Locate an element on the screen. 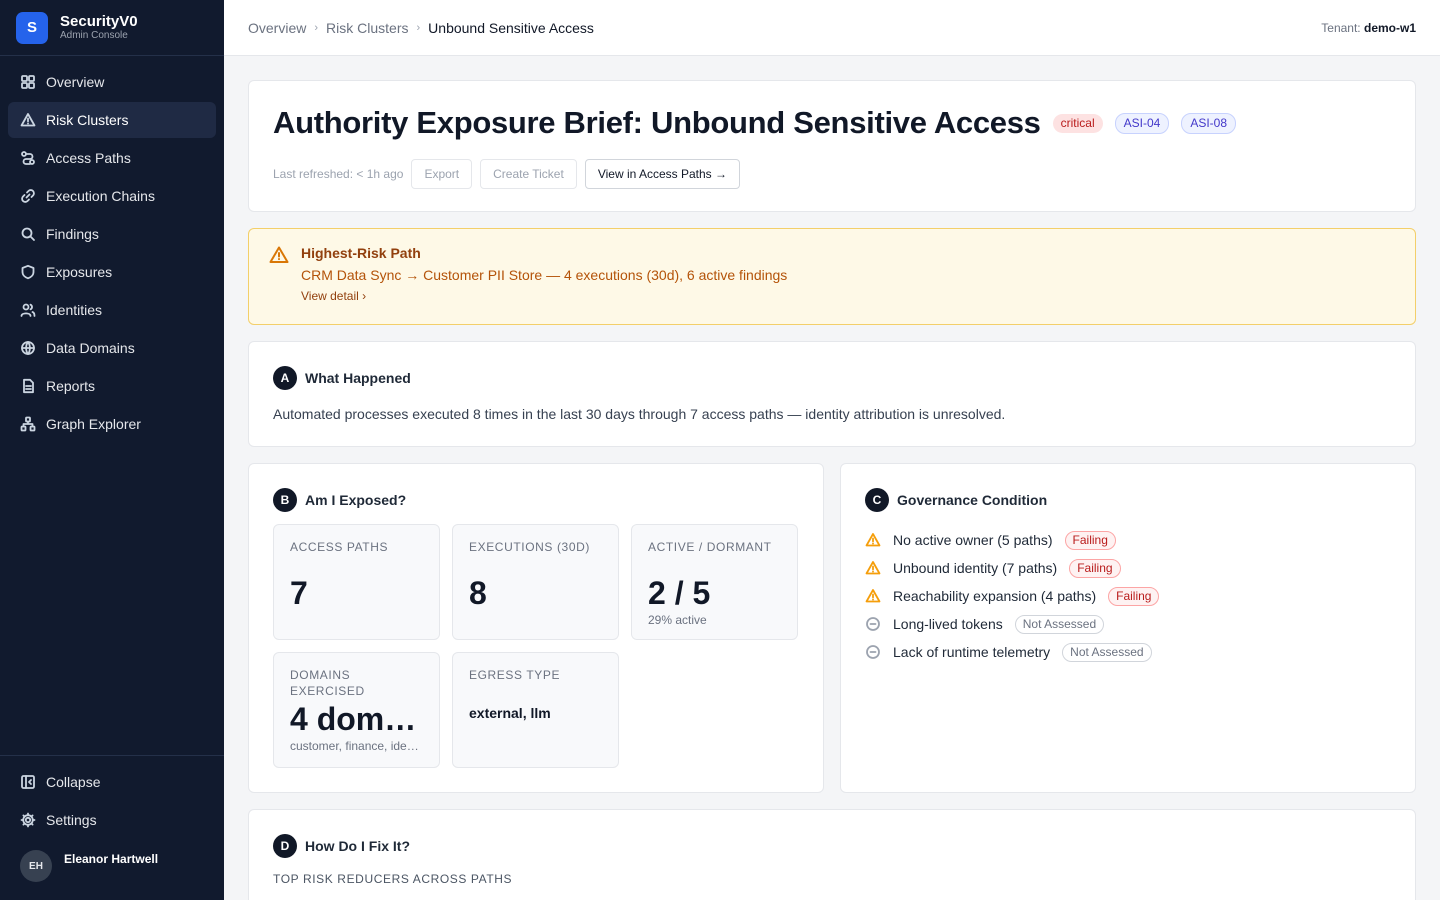 The width and height of the screenshot is (1440, 900). list-item: Reachability expansion (4 paths) Failing is located at coordinates (1128, 596).